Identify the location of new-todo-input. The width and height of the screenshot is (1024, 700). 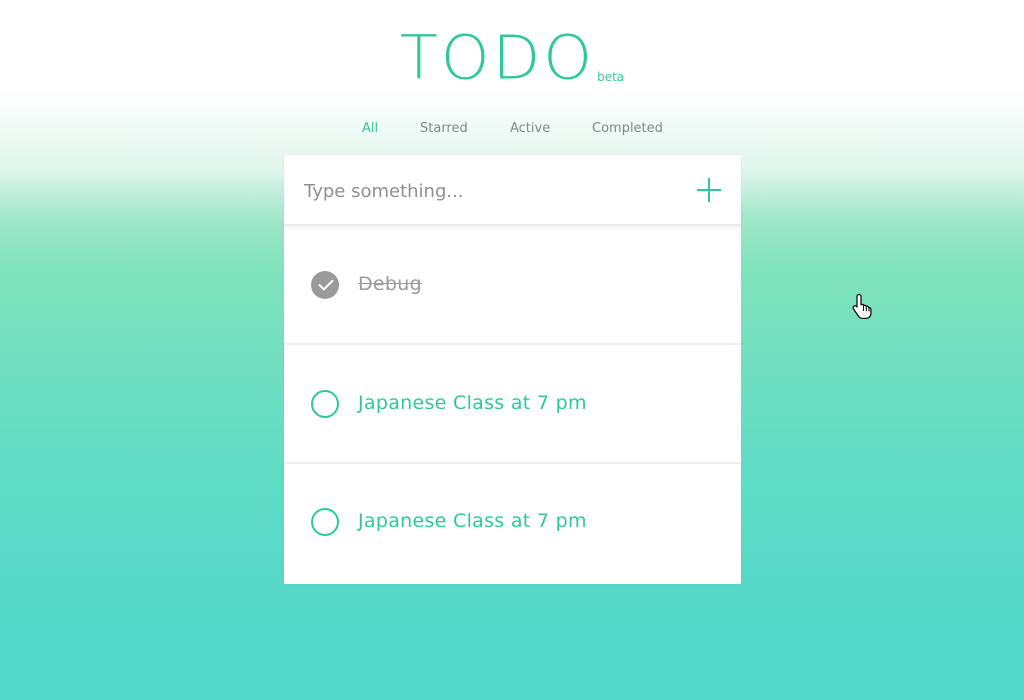
(494, 191).